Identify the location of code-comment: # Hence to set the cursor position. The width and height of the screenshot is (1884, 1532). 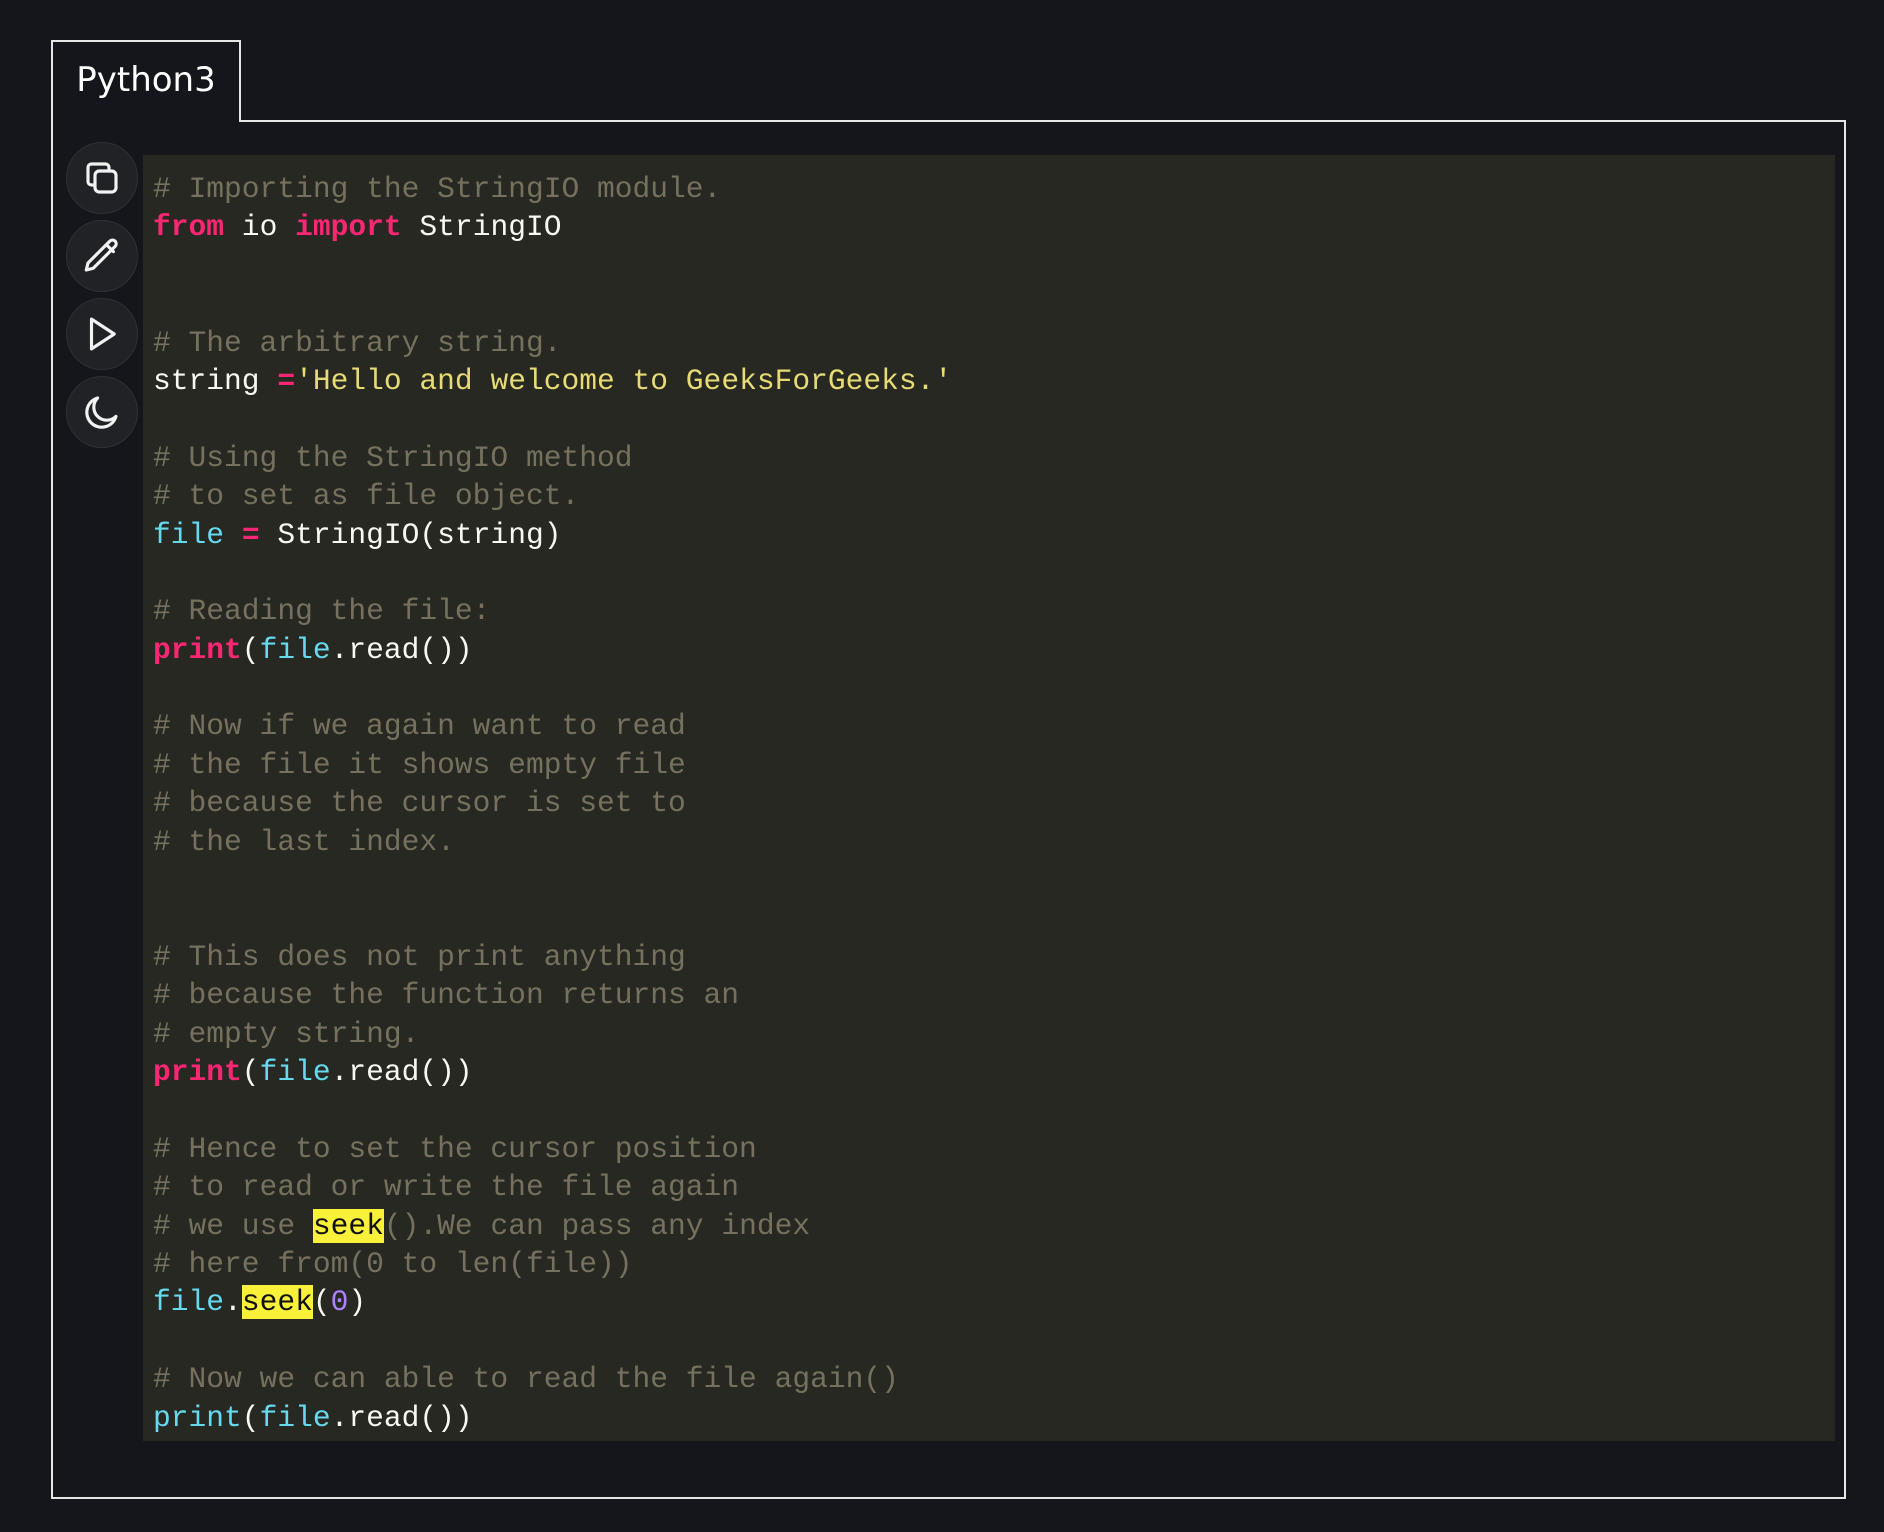
(455, 1148).